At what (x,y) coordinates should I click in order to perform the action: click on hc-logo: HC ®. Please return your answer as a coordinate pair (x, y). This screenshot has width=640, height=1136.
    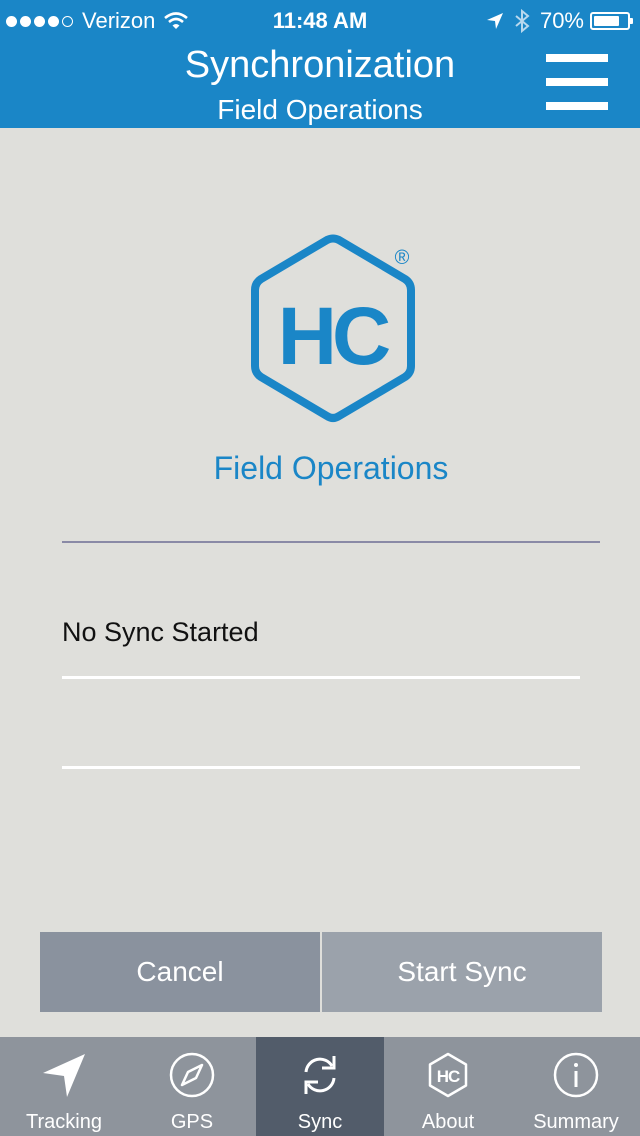
    Looking at the image, I should click on (333, 328).